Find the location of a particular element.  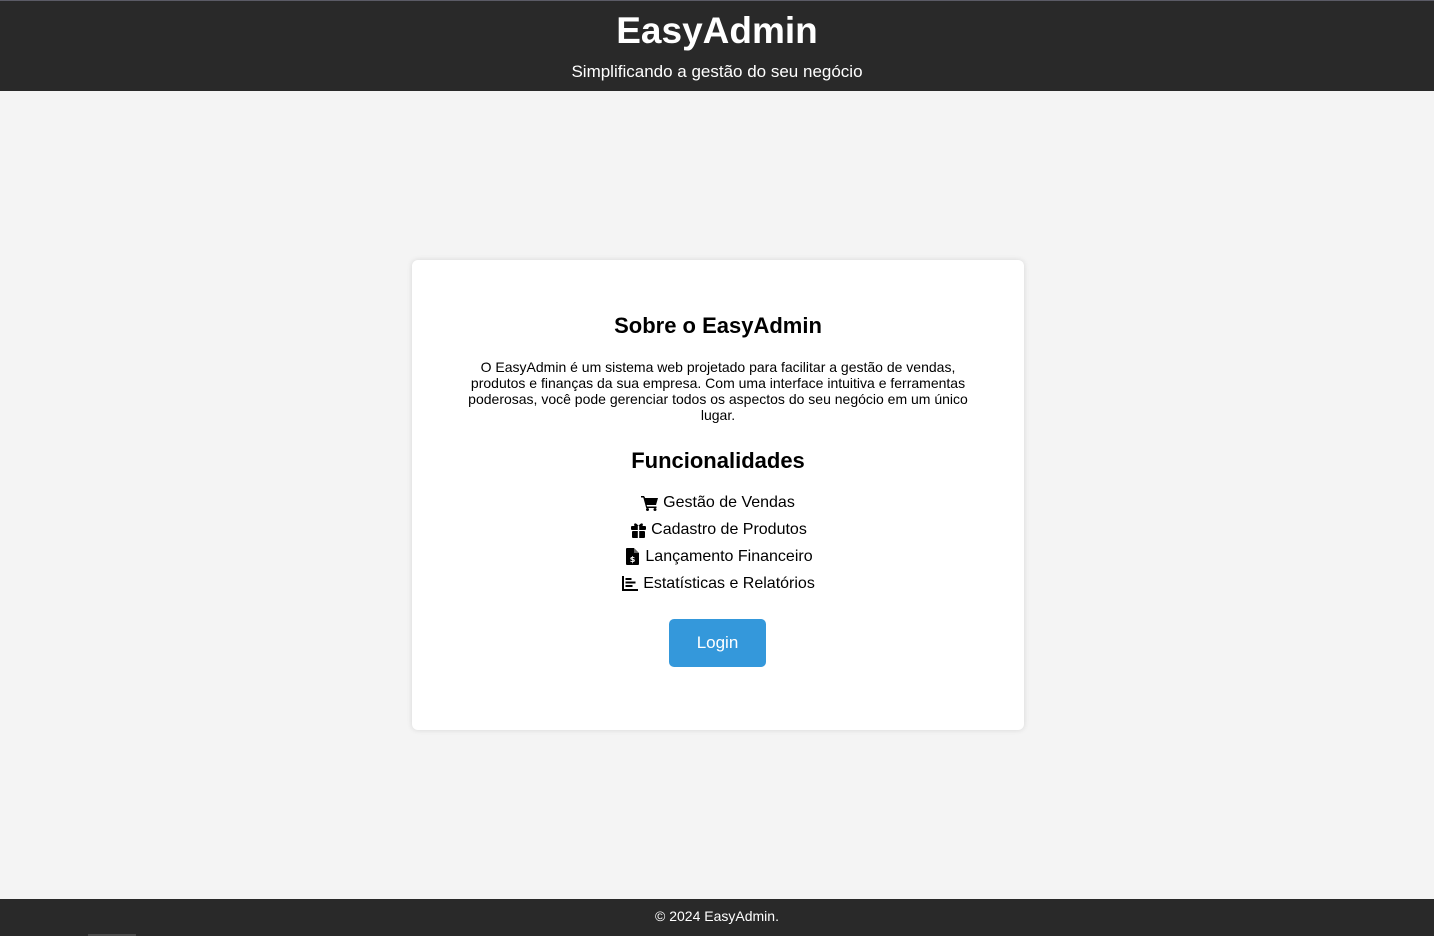

app-title: EasyAdmin is located at coordinates (717, 30).